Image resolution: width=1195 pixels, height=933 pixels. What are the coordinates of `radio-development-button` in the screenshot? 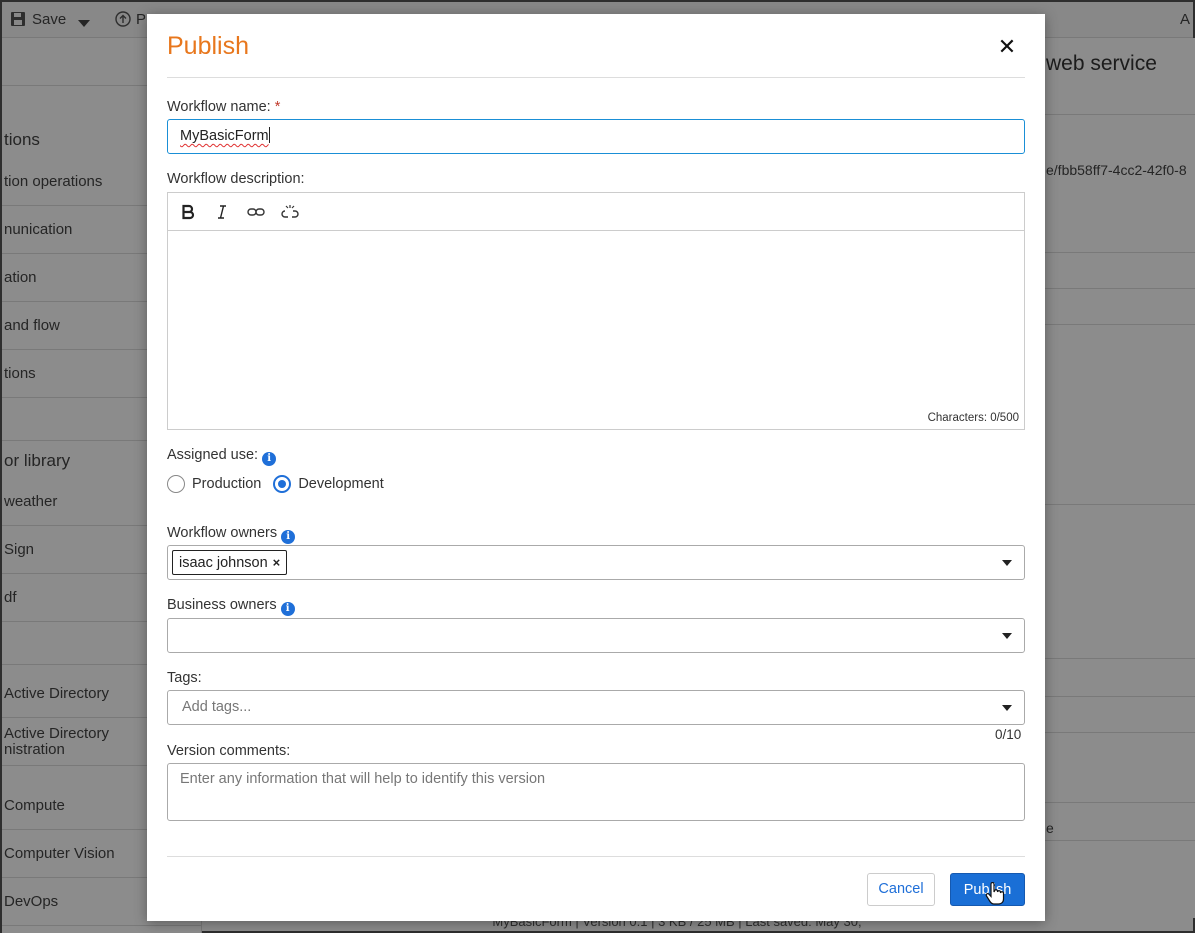 It's located at (282, 484).